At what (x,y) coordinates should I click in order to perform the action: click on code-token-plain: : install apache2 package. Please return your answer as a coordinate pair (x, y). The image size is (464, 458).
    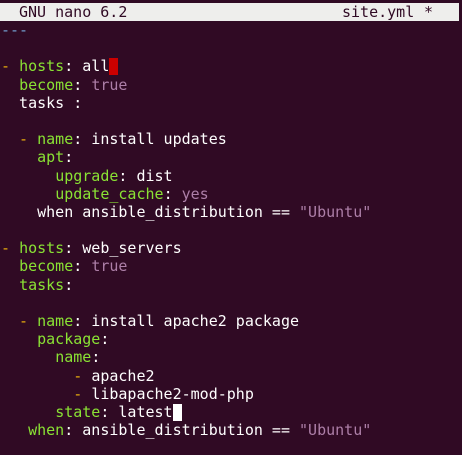
    Looking at the image, I should click on (186, 321).